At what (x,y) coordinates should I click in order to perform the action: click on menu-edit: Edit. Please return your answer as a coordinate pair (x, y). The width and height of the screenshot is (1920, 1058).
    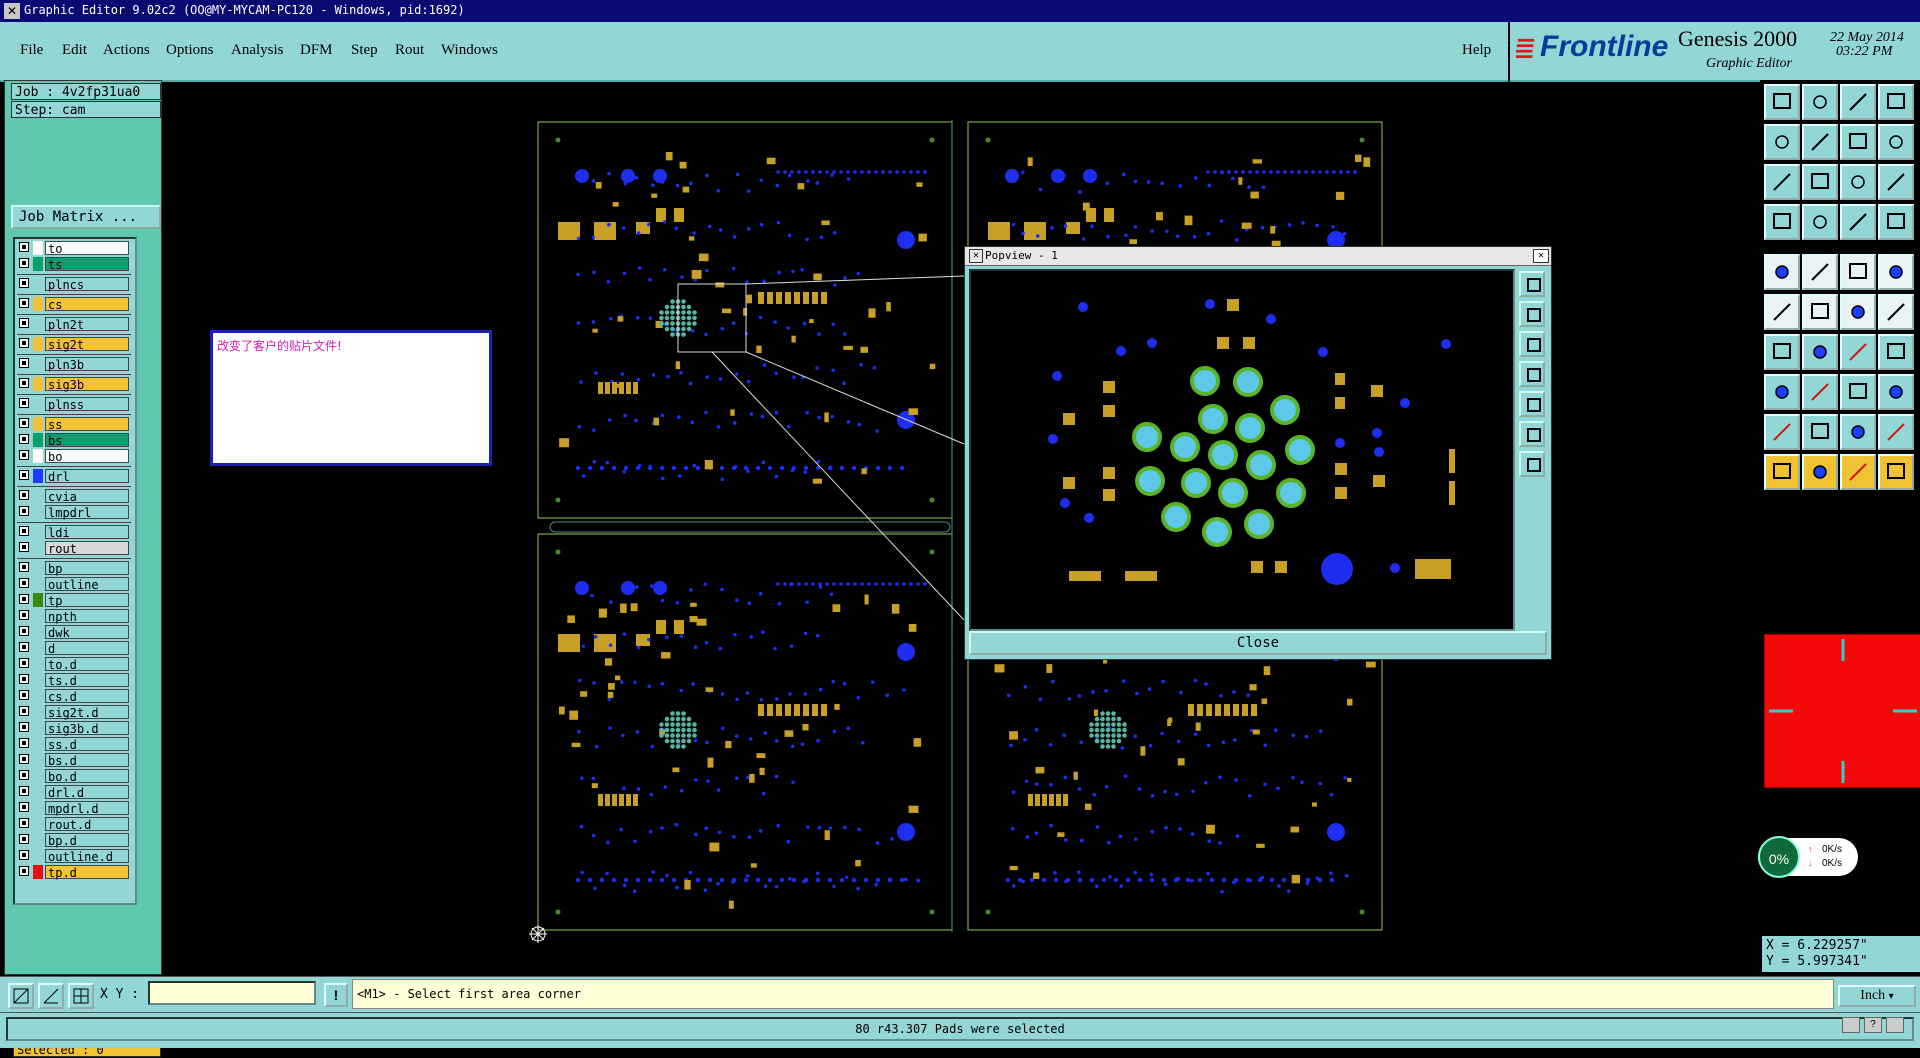
    Looking at the image, I should click on (74, 50).